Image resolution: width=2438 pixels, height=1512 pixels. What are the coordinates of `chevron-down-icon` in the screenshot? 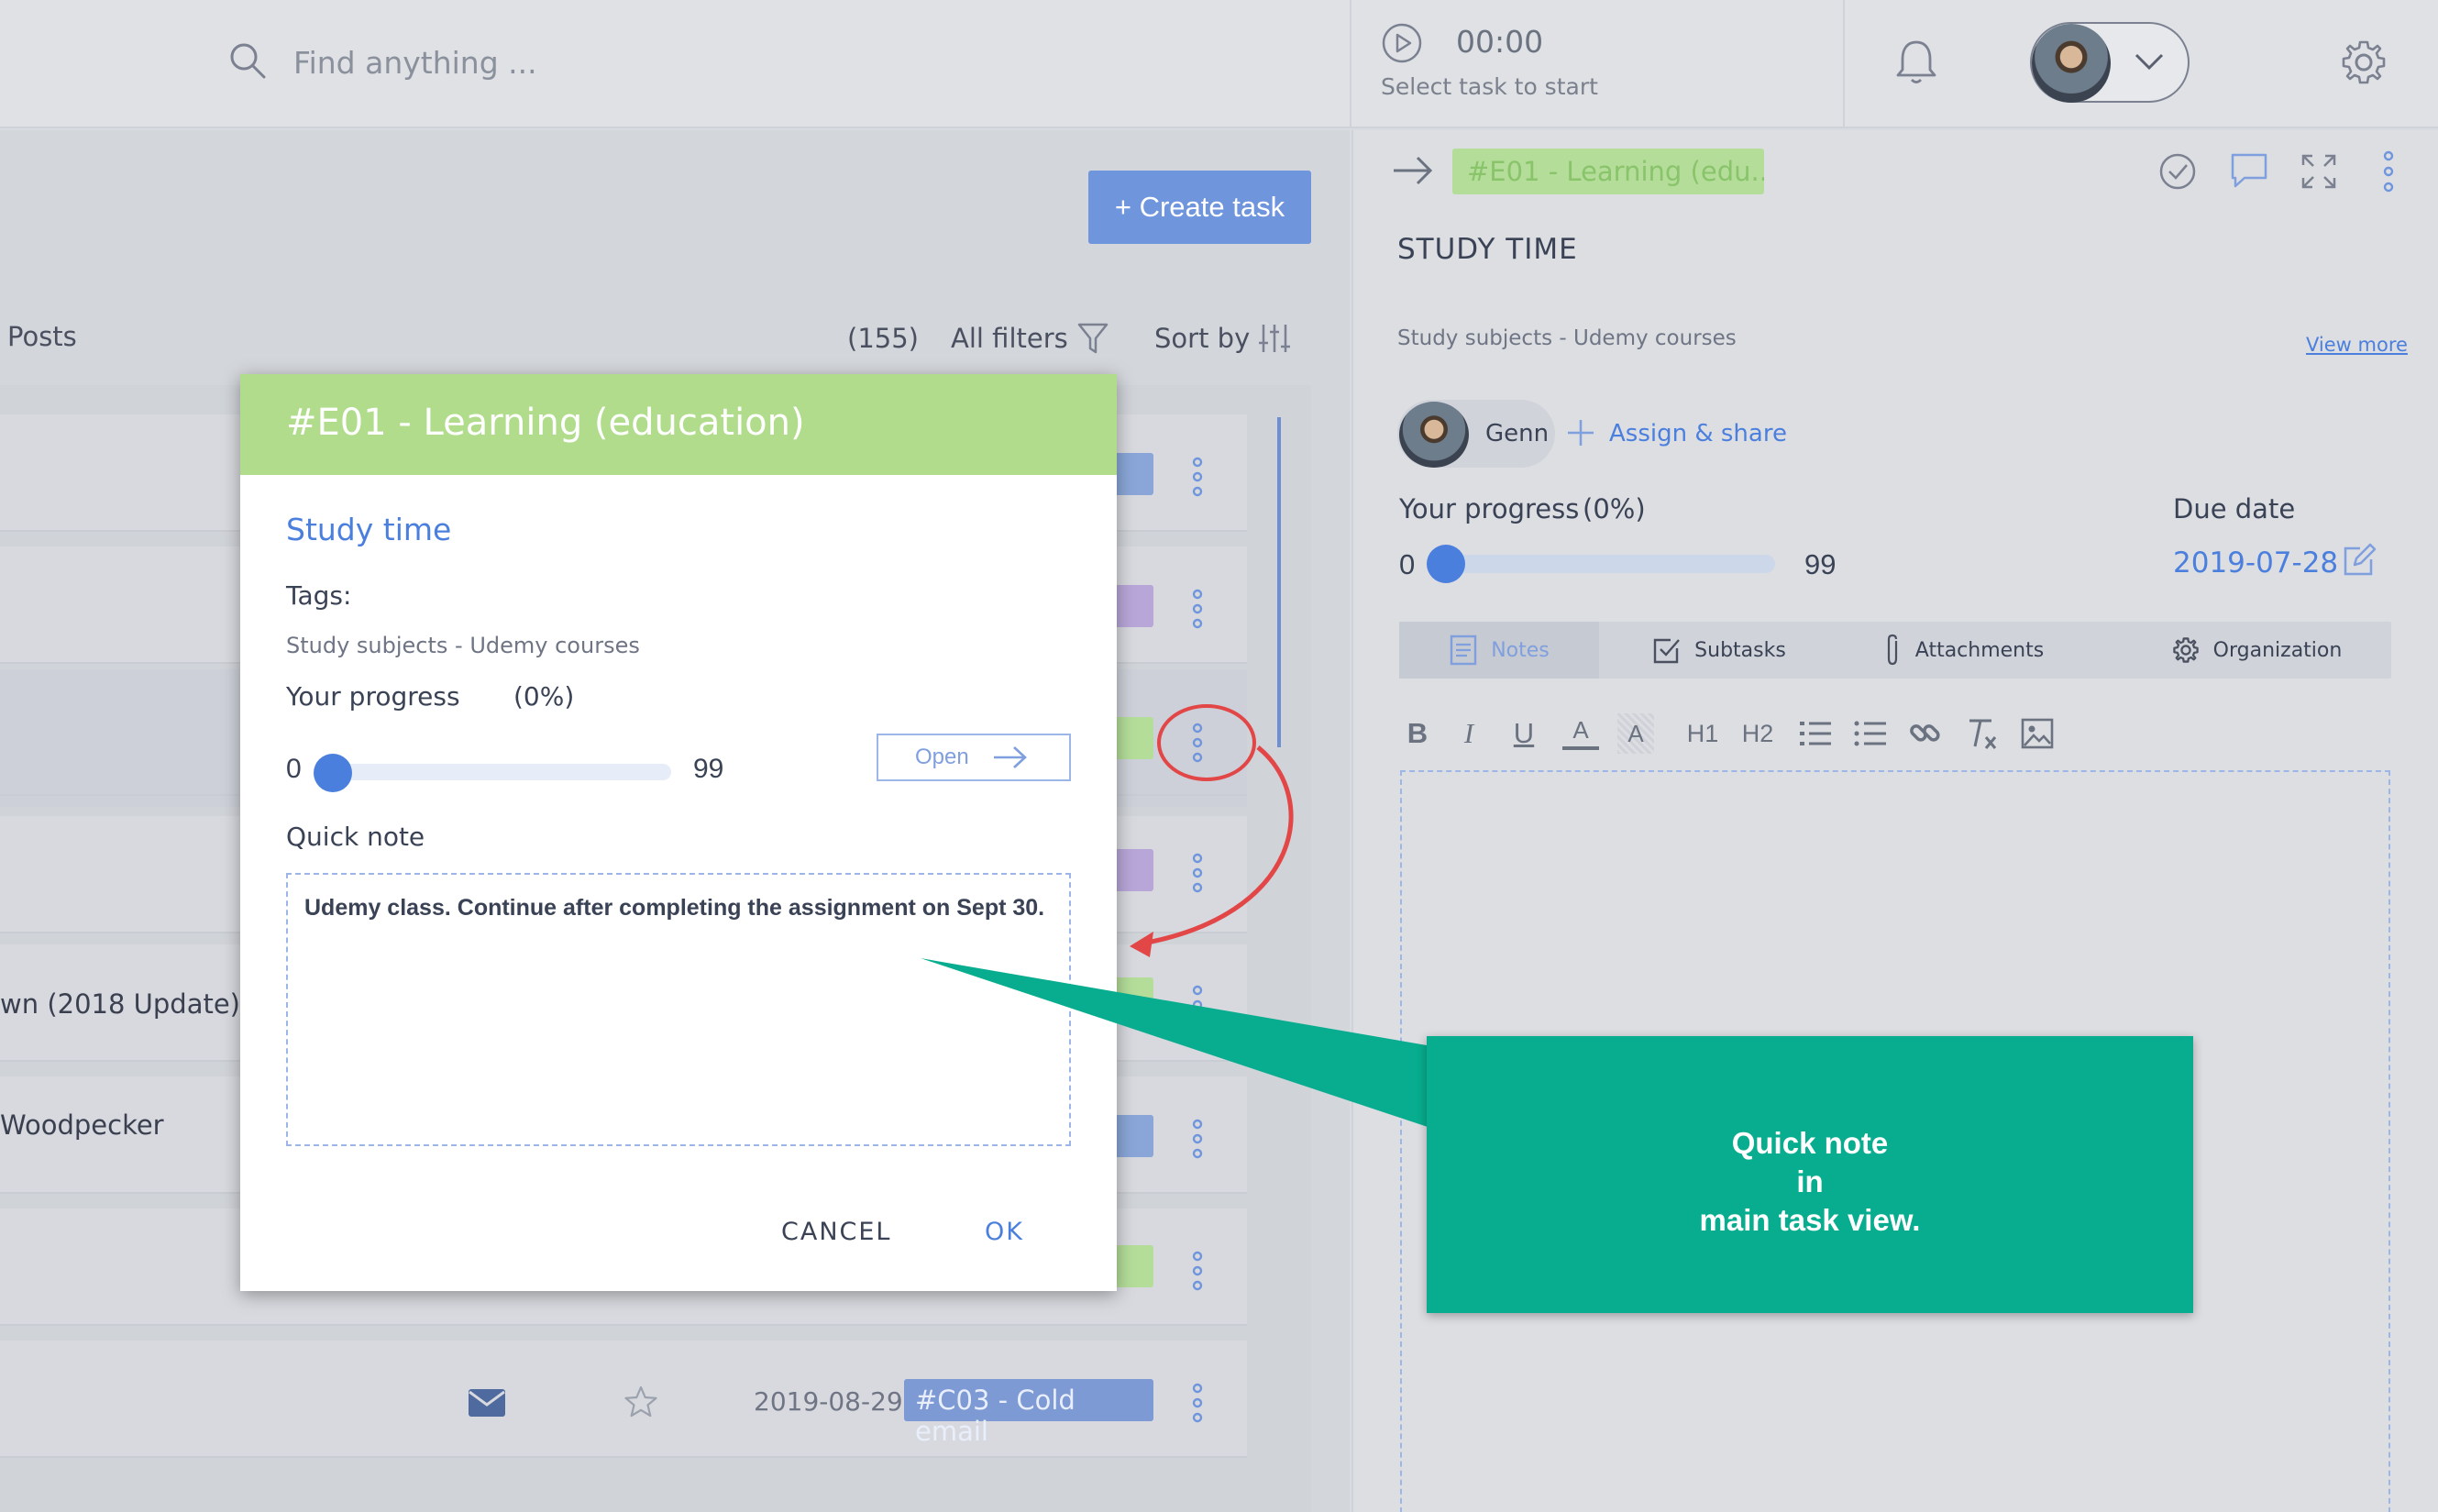 It's located at (2149, 61).